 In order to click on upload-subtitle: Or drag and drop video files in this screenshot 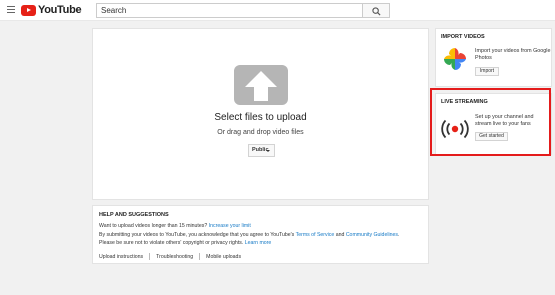, I will do `click(260, 132)`.